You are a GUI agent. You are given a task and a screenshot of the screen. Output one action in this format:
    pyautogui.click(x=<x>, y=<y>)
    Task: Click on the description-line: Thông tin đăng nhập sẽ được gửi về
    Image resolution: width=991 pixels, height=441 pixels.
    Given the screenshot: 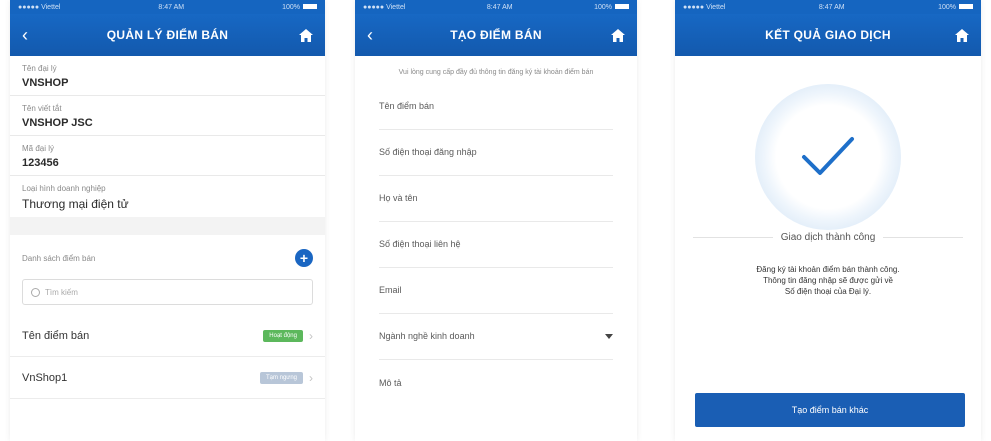 What is the action you would take?
    pyautogui.click(x=828, y=280)
    